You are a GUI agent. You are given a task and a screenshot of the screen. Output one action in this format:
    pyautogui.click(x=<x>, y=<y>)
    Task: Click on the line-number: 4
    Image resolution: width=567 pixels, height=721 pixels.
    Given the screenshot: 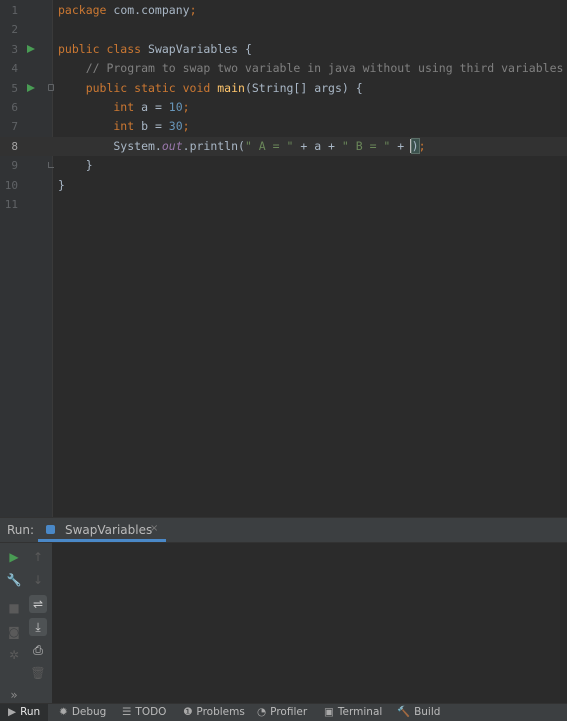 What is the action you would take?
    pyautogui.click(x=9, y=68)
    